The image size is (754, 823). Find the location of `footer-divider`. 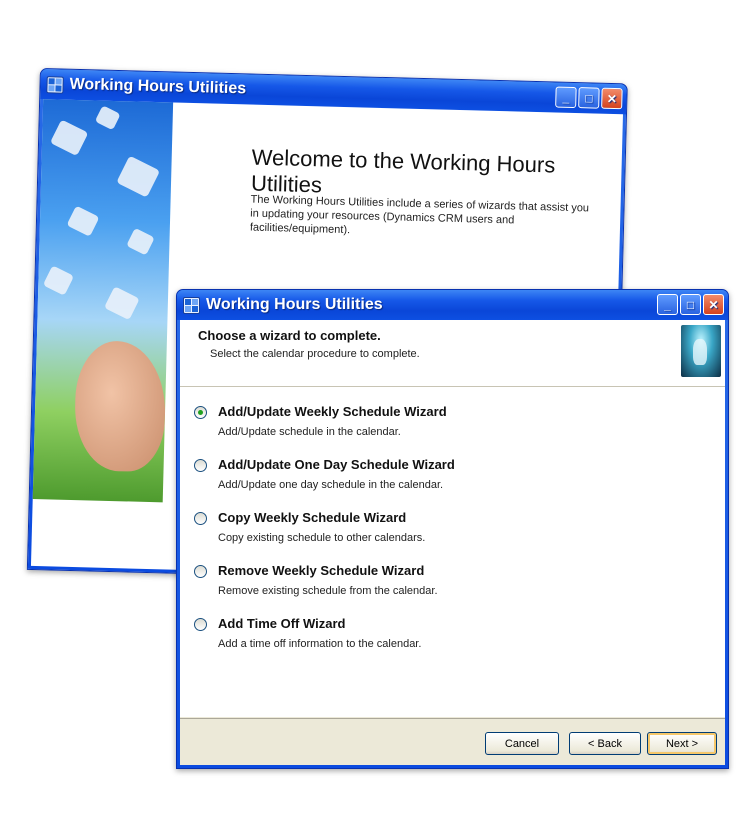

footer-divider is located at coordinates (452, 718).